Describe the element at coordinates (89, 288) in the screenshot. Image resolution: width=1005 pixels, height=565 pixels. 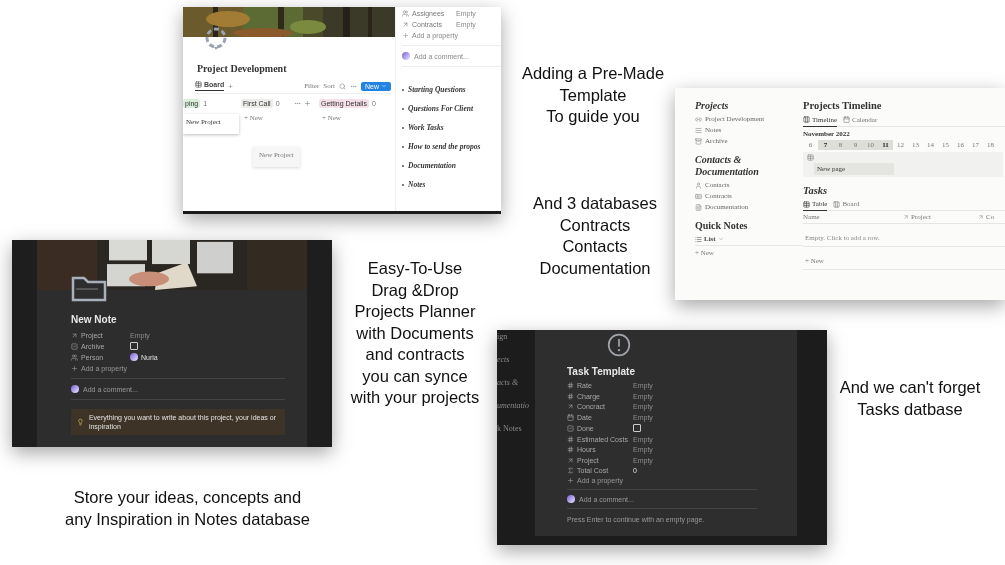
I see `folder-icon` at that location.